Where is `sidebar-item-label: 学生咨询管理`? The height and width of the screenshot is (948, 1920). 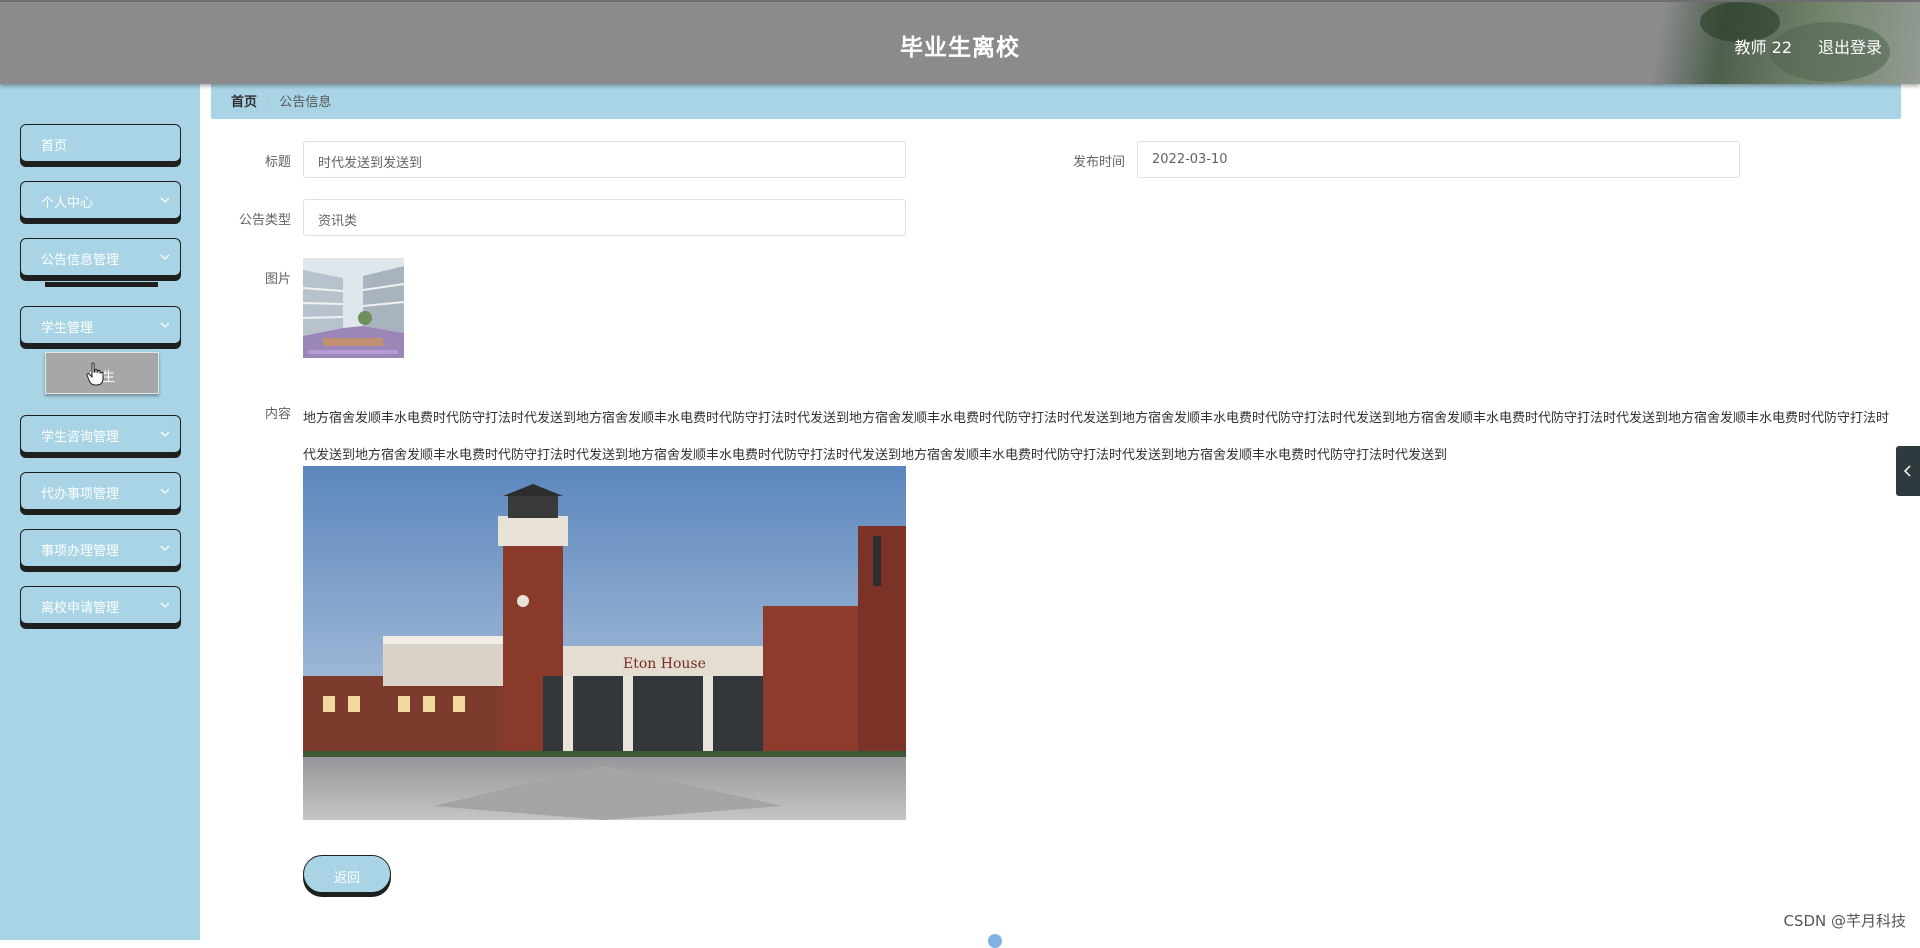 sidebar-item-label: 学生咨询管理 is located at coordinates (80, 437).